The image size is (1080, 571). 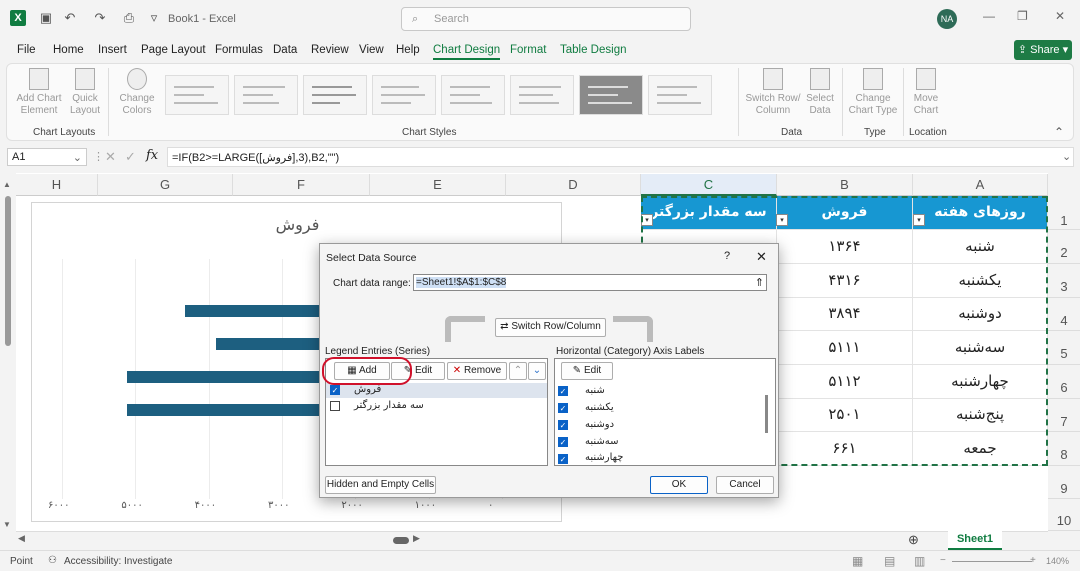 What do you see at coordinates (593, 50) in the screenshot?
I see `tab-table-design: Table Design` at bounding box center [593, 50].